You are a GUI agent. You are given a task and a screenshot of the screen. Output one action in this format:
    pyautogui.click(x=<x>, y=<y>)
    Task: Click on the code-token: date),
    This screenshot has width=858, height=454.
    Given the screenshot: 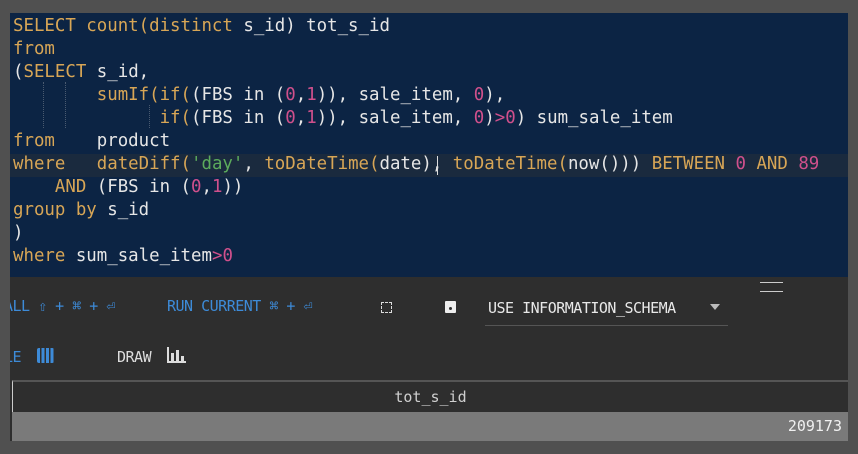 What is the action you would take?
    pyautogui.click(x=416, y=164)
    